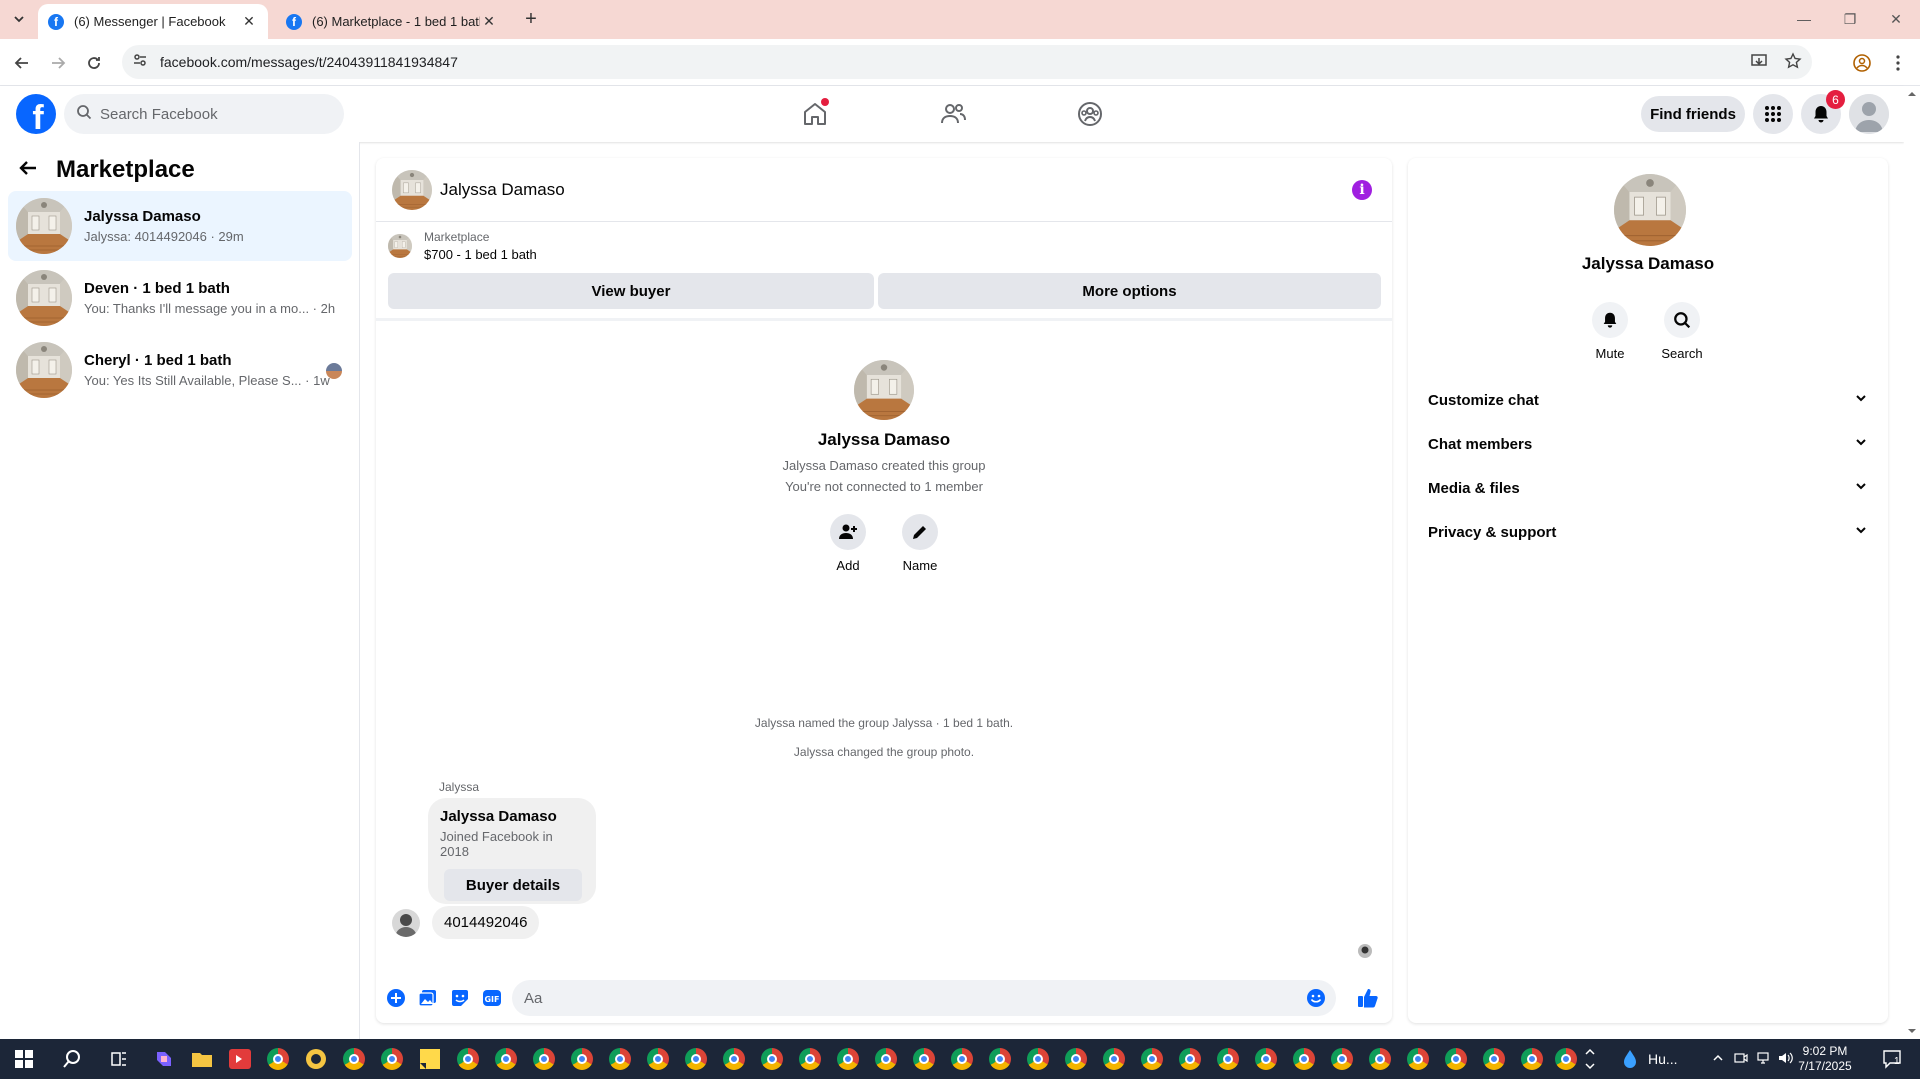  I want to click on conversation-info-icon: i, so click(1362, 190).